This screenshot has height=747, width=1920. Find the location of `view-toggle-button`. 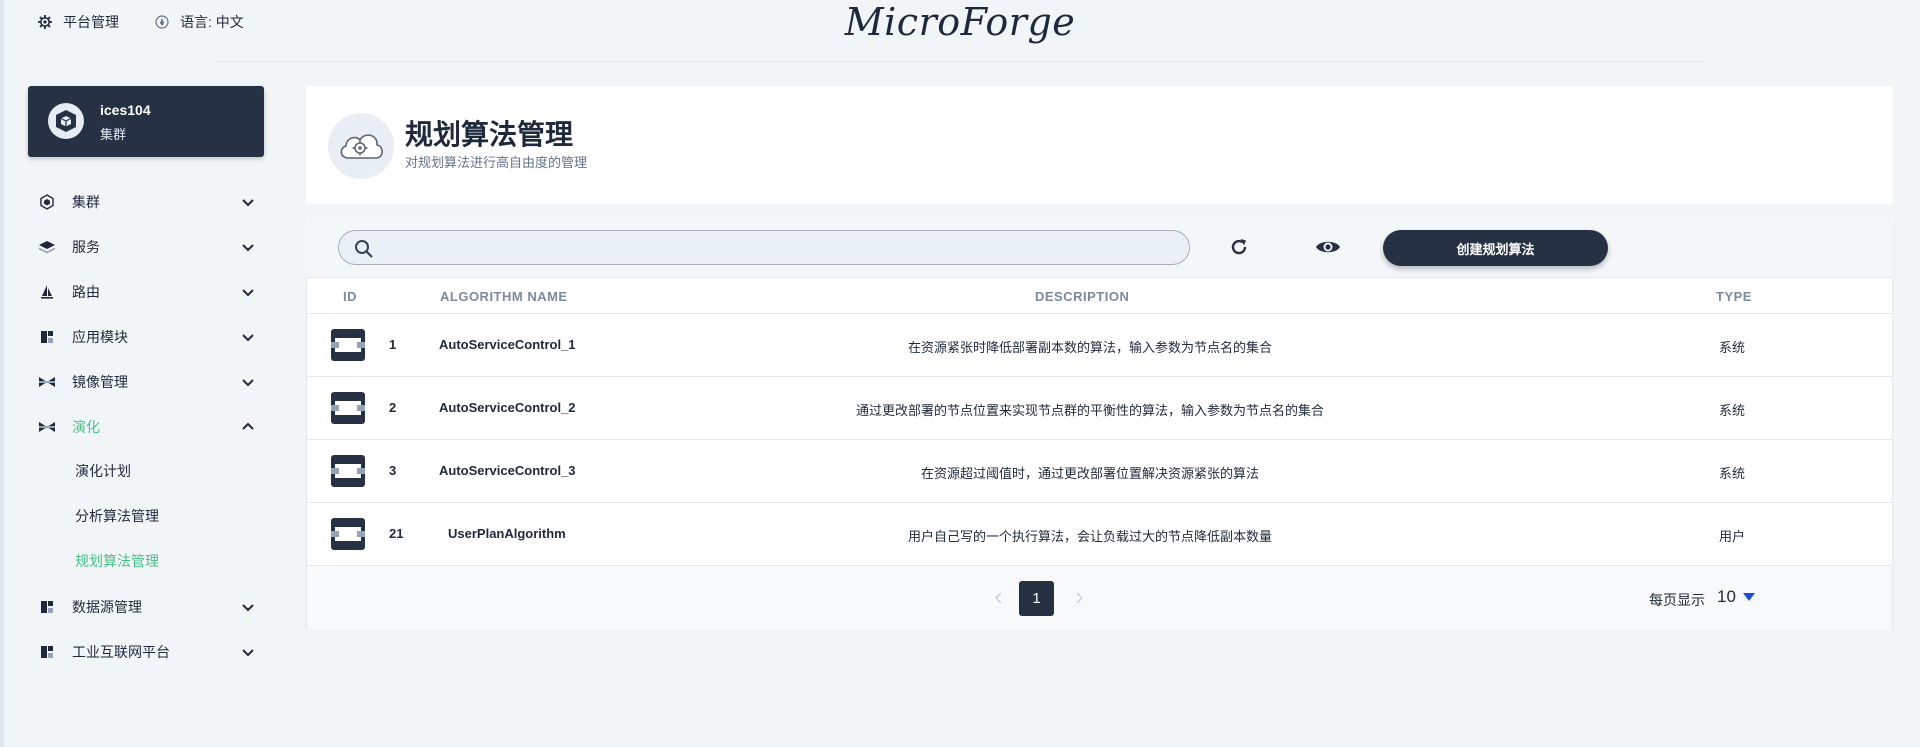

view-toggle-button is located at coordinates (1328, 247).